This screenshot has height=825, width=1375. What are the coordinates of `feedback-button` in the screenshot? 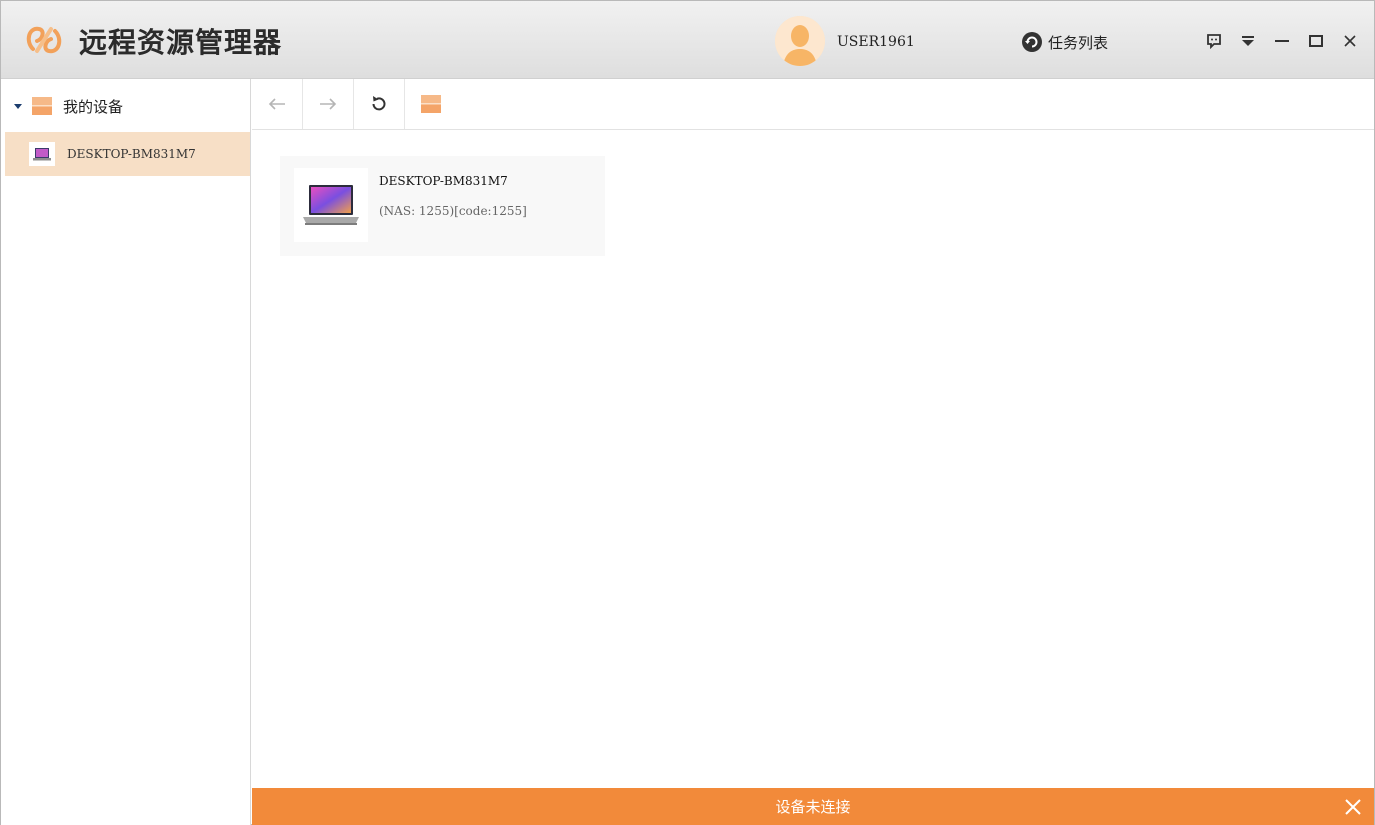 It's located at (1214, 41).